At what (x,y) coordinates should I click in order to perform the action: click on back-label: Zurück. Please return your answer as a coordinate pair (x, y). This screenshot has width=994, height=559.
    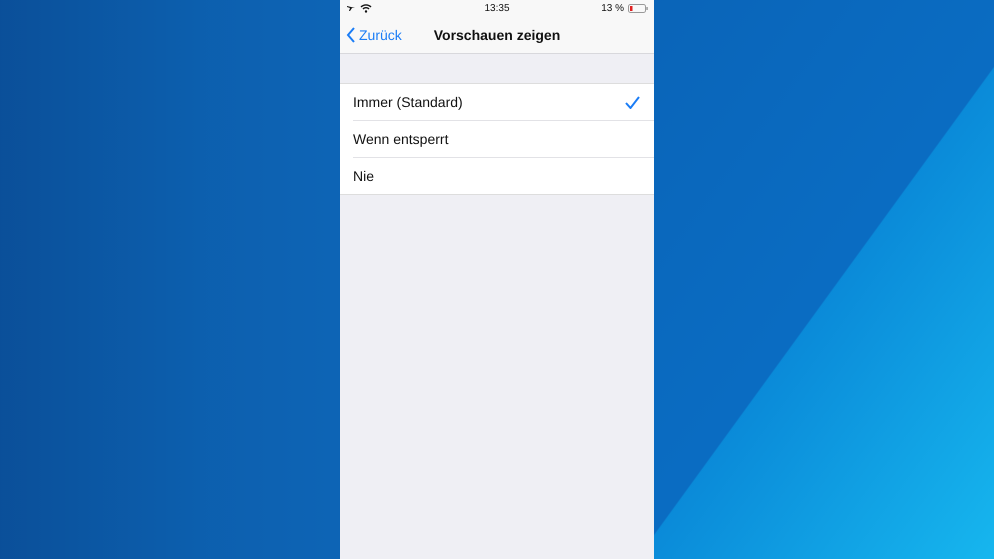
    Looking at the image, I should click on (380, 34).